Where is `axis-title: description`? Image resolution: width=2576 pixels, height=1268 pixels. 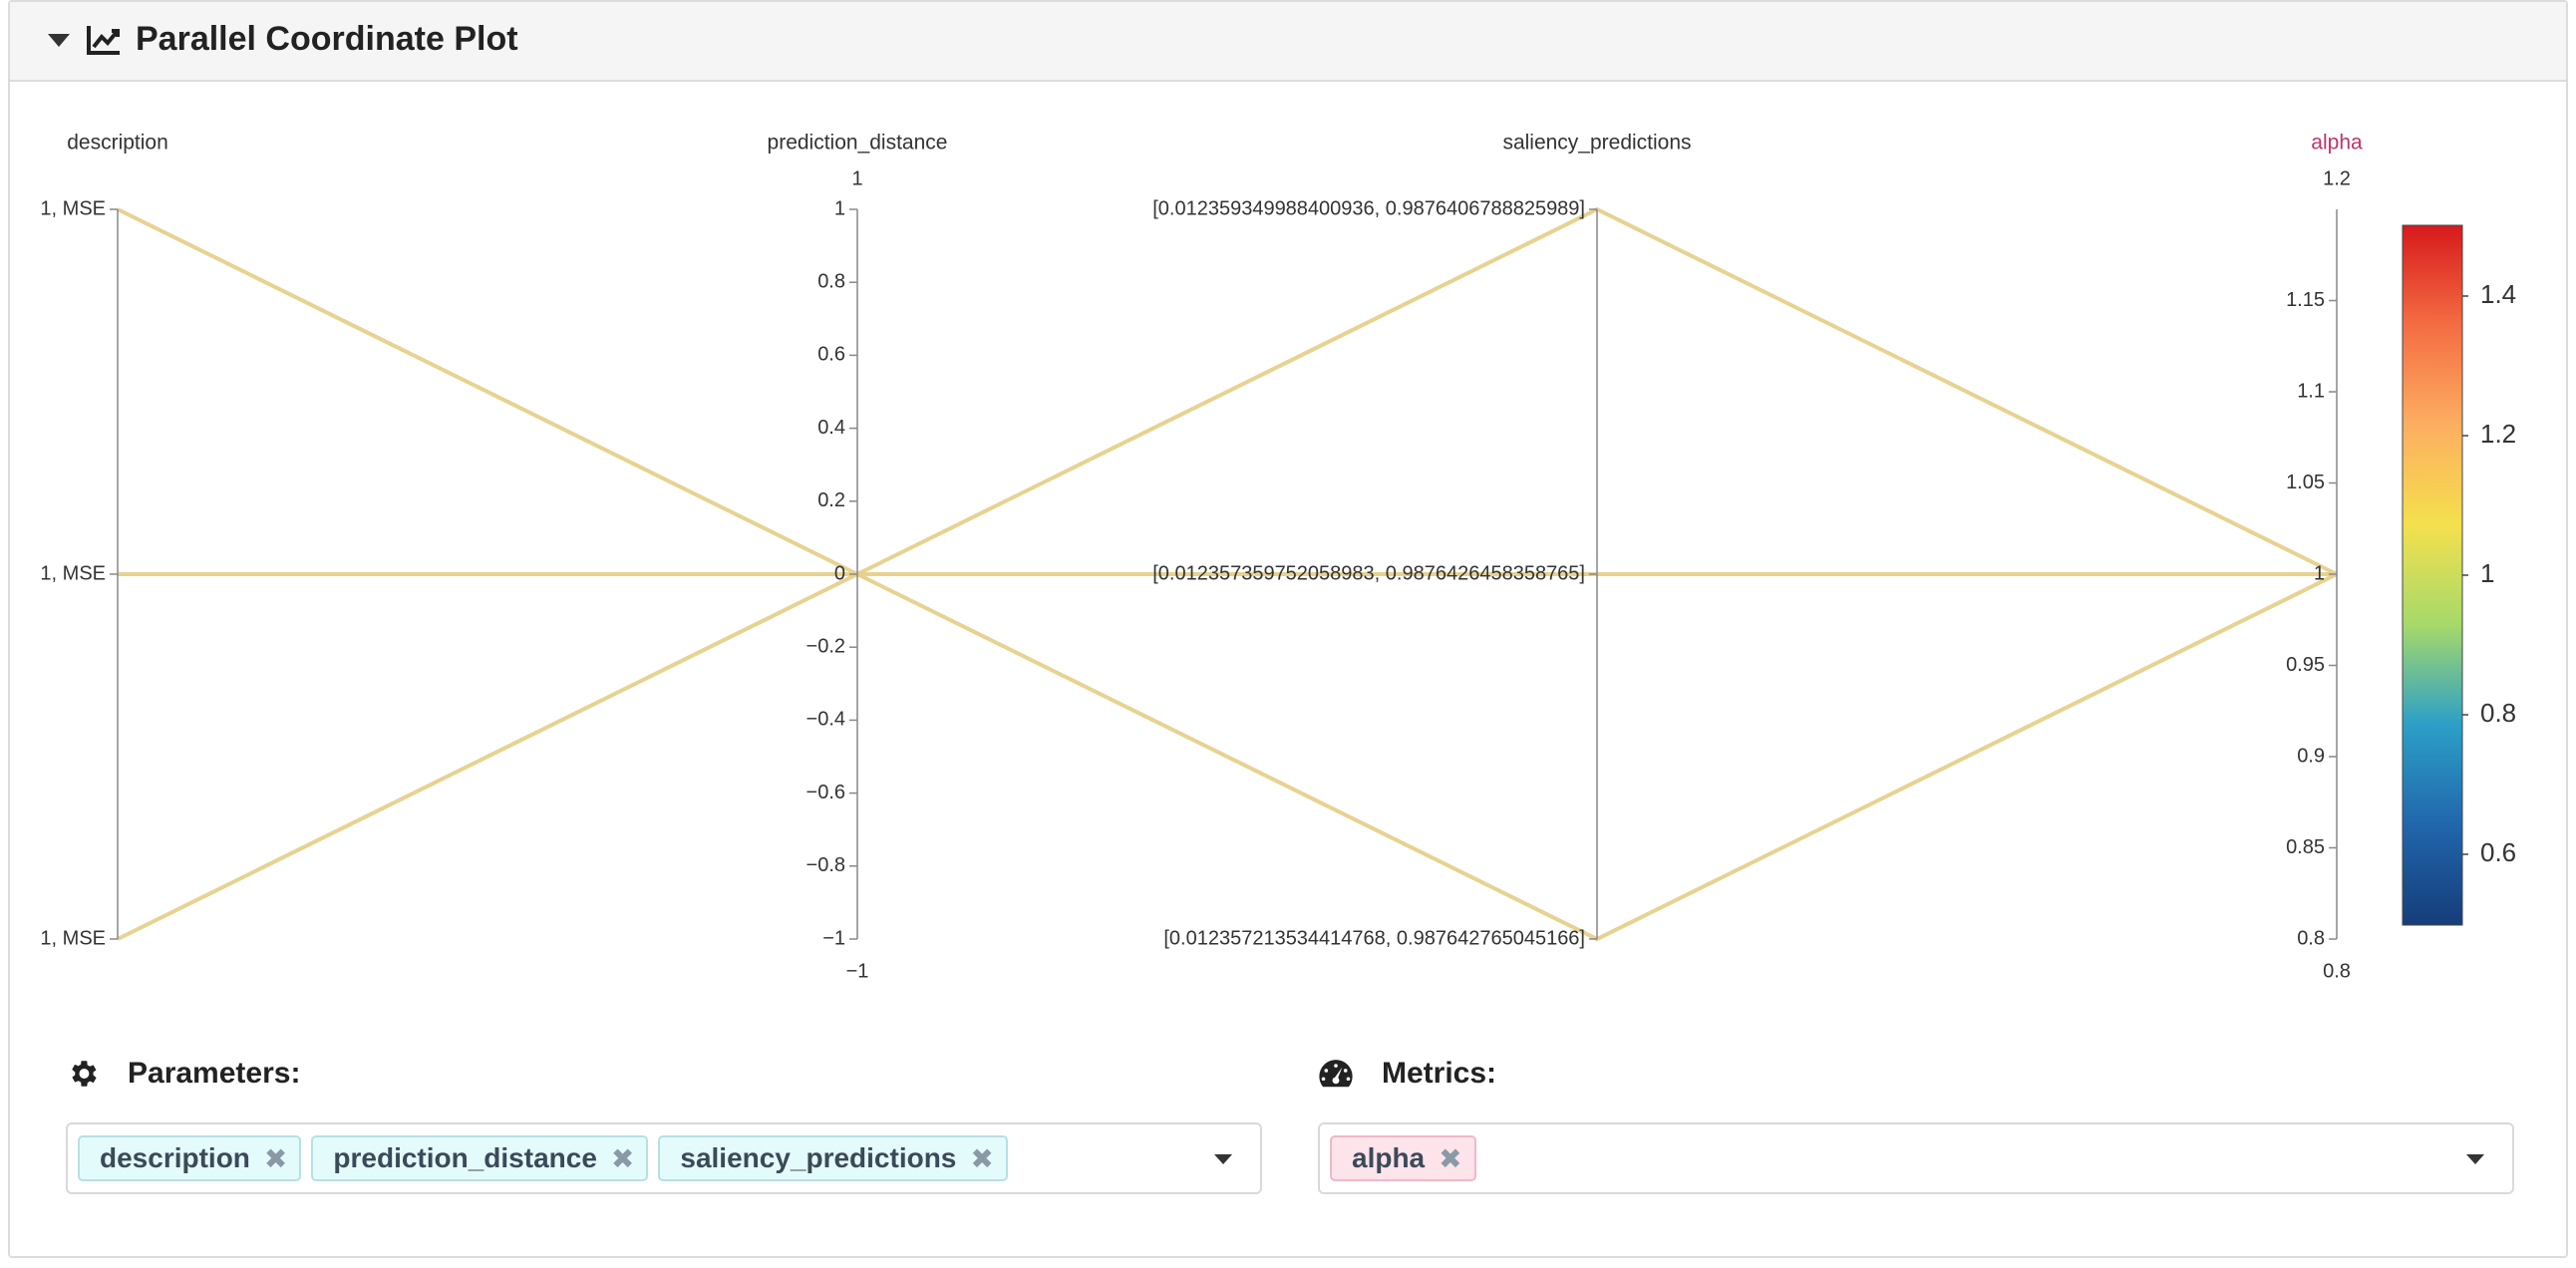
axis-title: description is located at coordinates (117, 143).